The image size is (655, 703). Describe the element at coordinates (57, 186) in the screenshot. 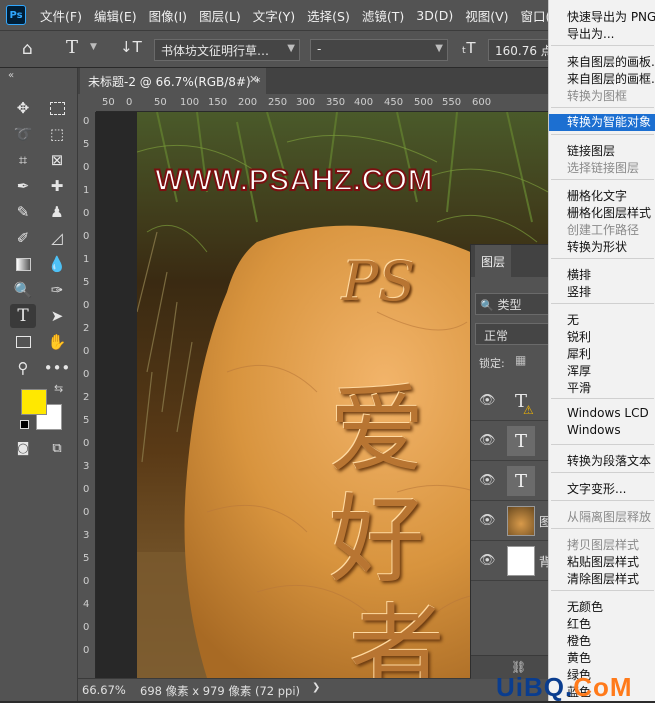

I see `healing-brush-tool-icon: ✚` at that location.